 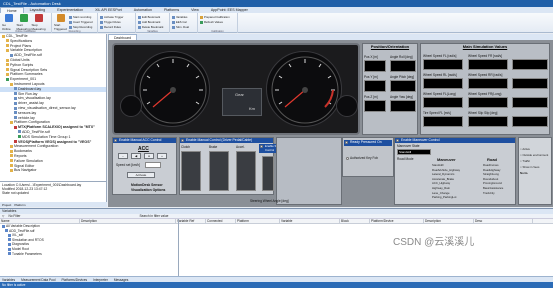 What do you see at coordinates (115, 140) in the screenshot?
I see `enable-acc-checkbox` at bounding box center [115, 140].